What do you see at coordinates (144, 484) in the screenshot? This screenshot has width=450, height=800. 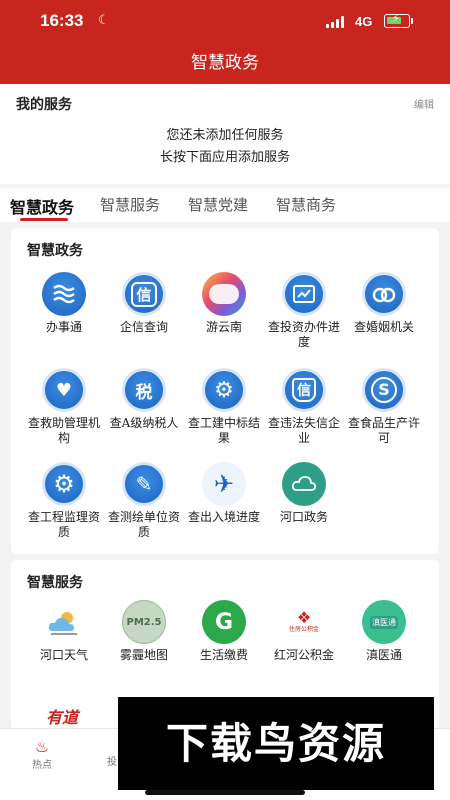 I see `pencil-ruler-icon: ✎` at bounding box center [144, 484].